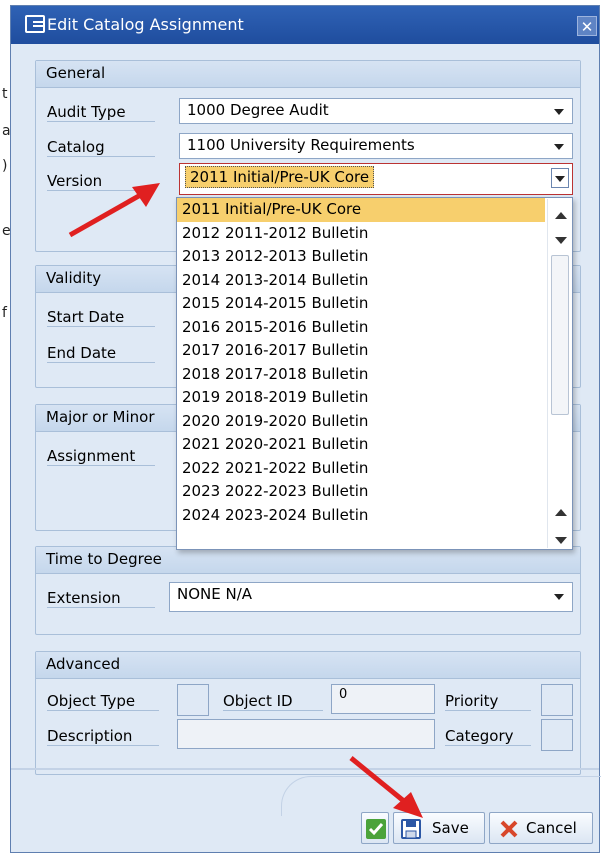  Describe the element at coordinates (306, 734) in the screenshot. I see `description-field` at that location.